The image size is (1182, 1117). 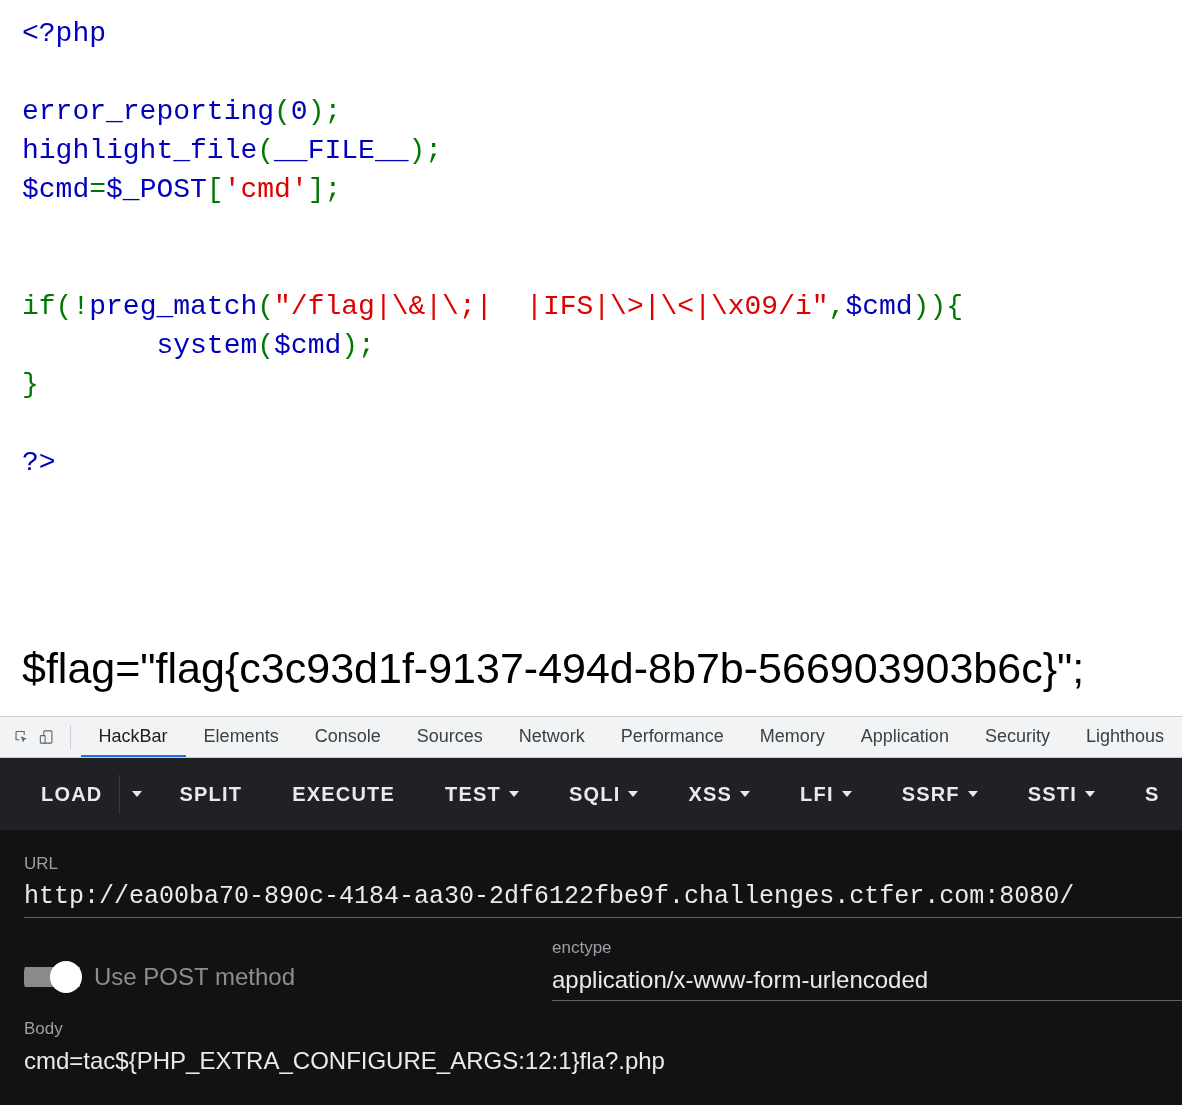 What do you see at coordinates (39, 463) in the screenshot?
I see `code-line: ?>` at bounding box center [39, 463].